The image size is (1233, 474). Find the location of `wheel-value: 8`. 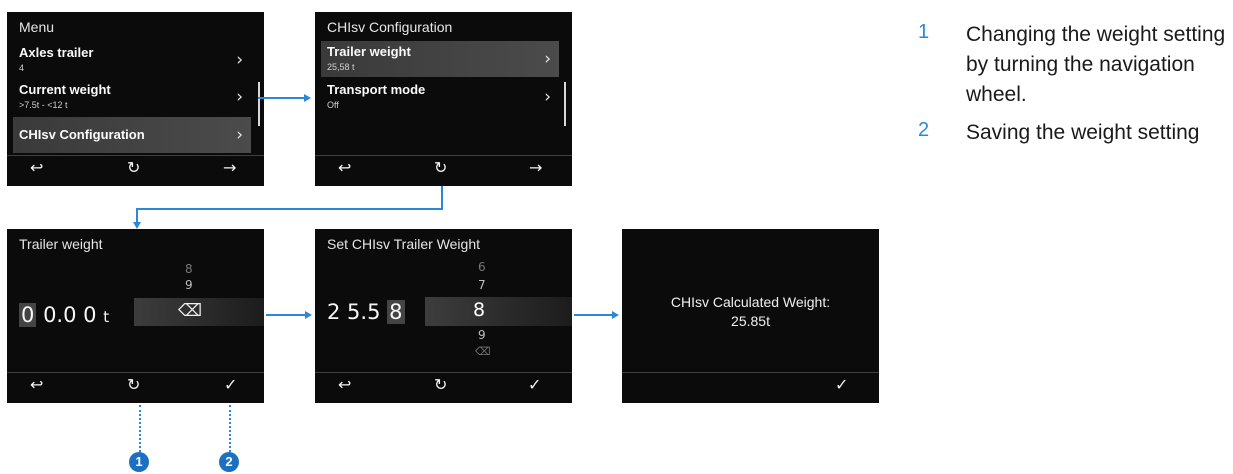

wheel-value: 8 is located at coordinates (189, 269).